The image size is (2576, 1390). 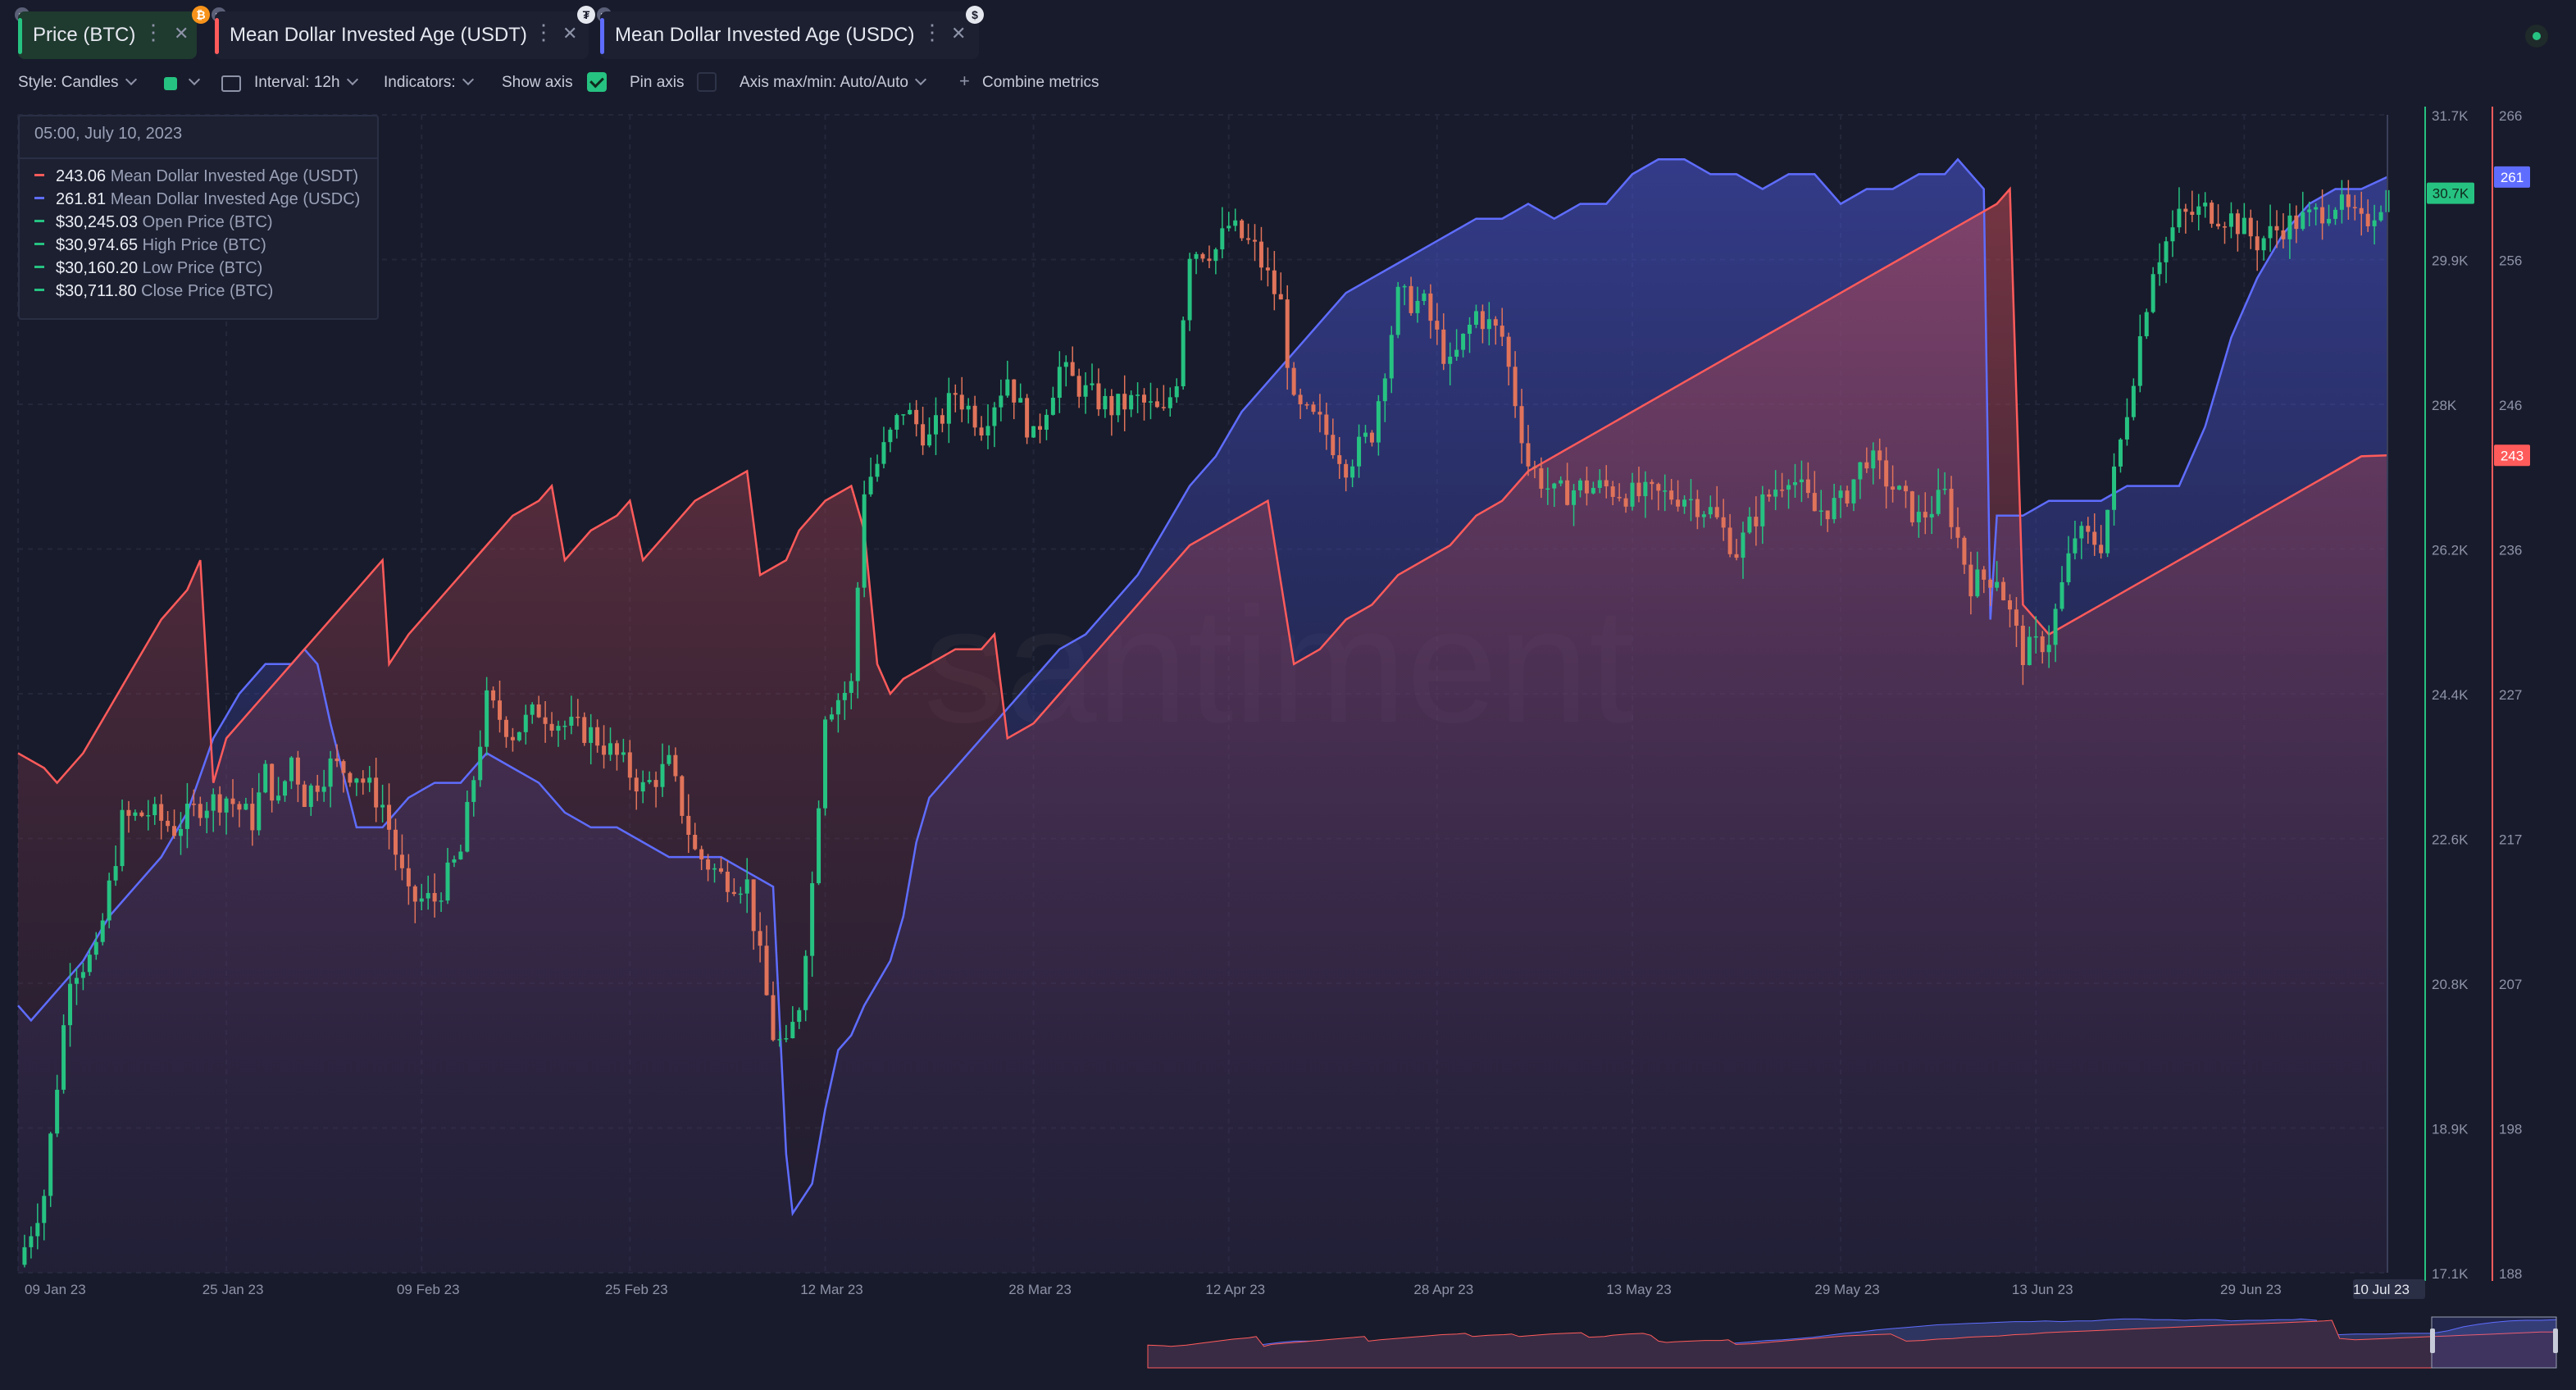 What do you see at coordinates (2512, 177) in the screenshot?
I see `usdc-current-label: 261` at bounding box center [2512, 177].